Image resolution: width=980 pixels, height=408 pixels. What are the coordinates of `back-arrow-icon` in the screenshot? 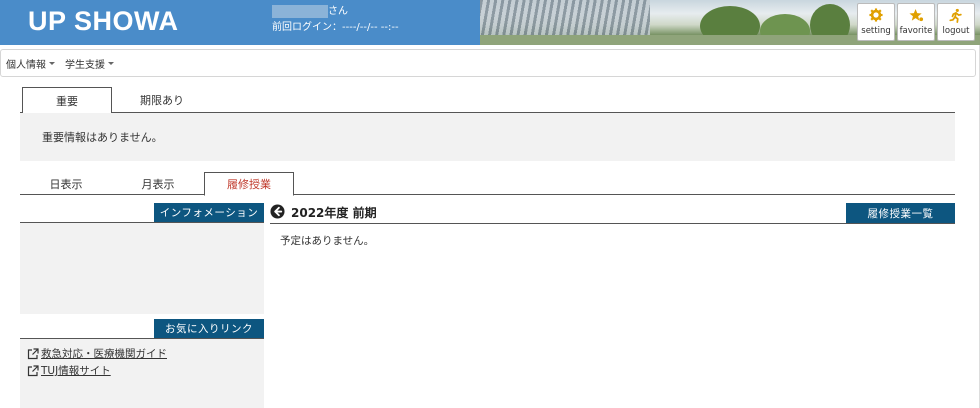 It's located at (277, 211).